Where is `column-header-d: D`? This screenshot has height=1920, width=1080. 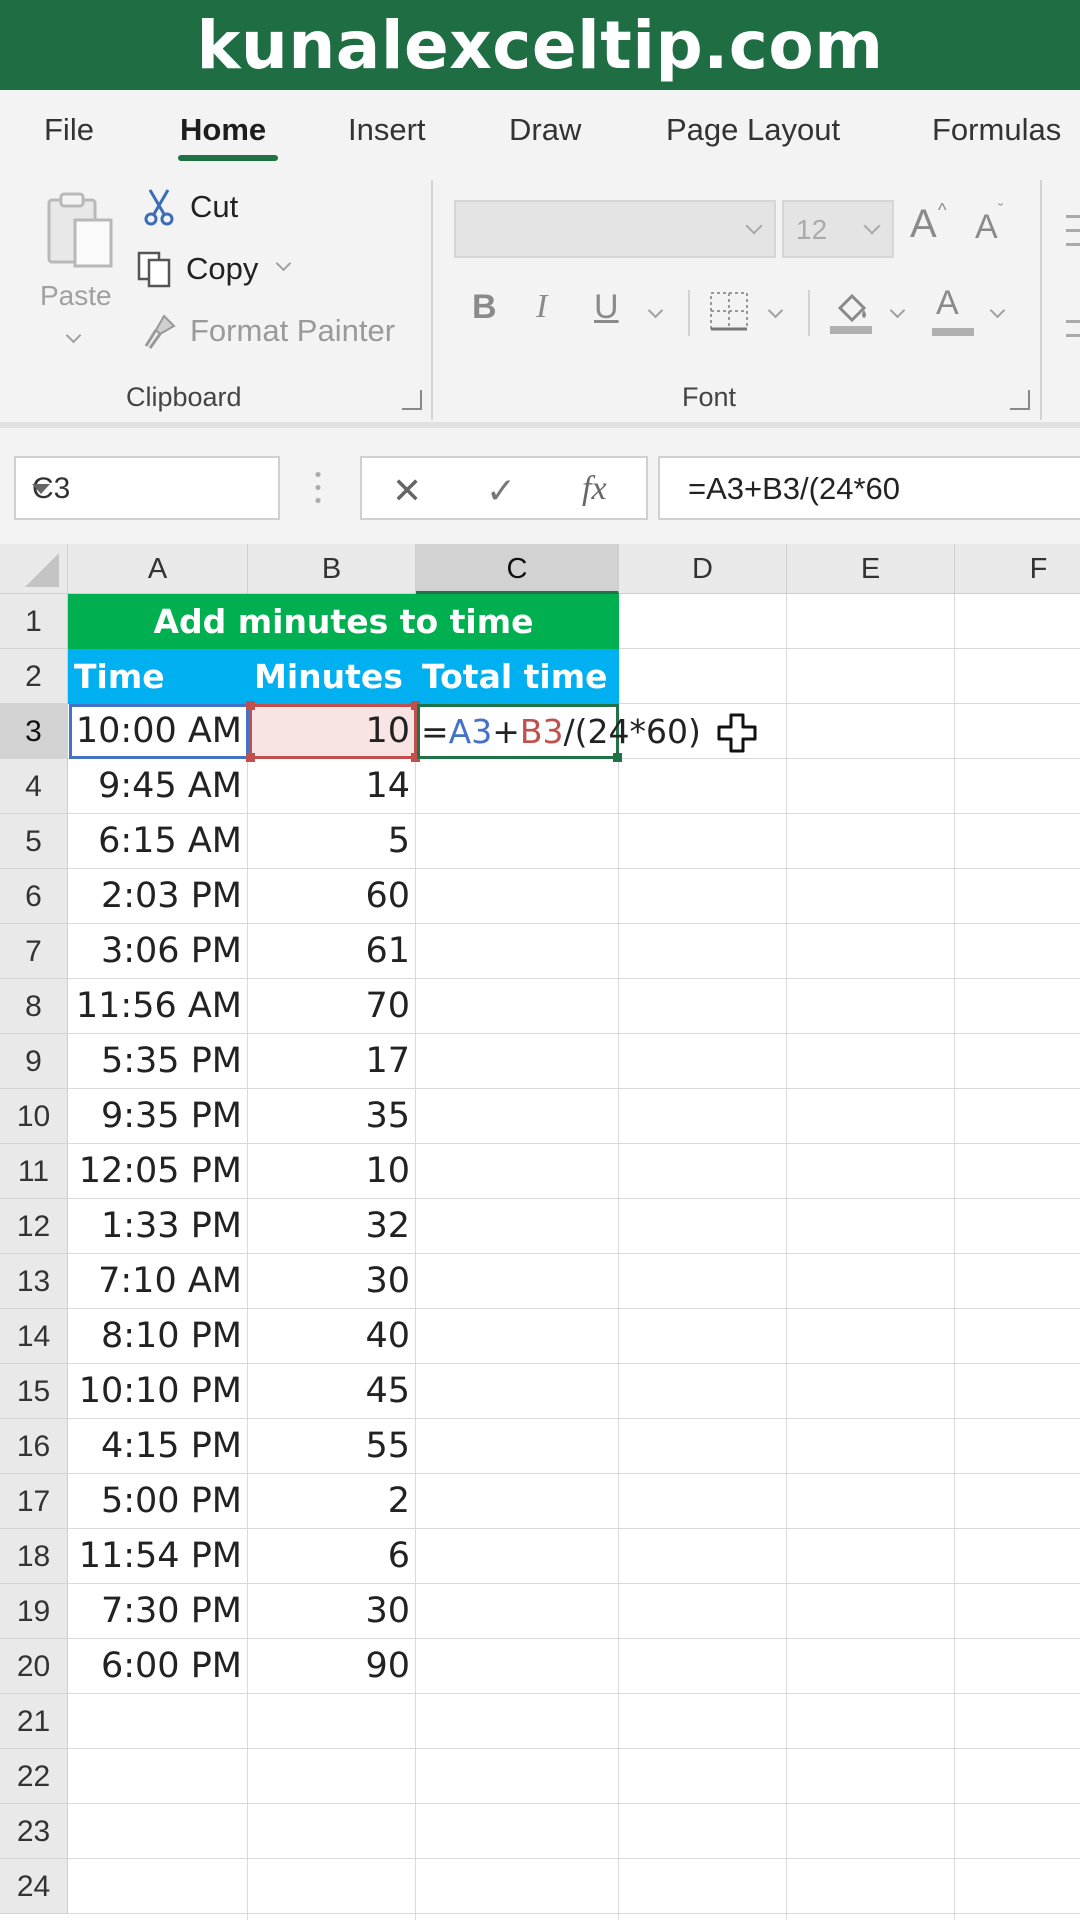
column-header-d: D is located at coordinates (703, 569).